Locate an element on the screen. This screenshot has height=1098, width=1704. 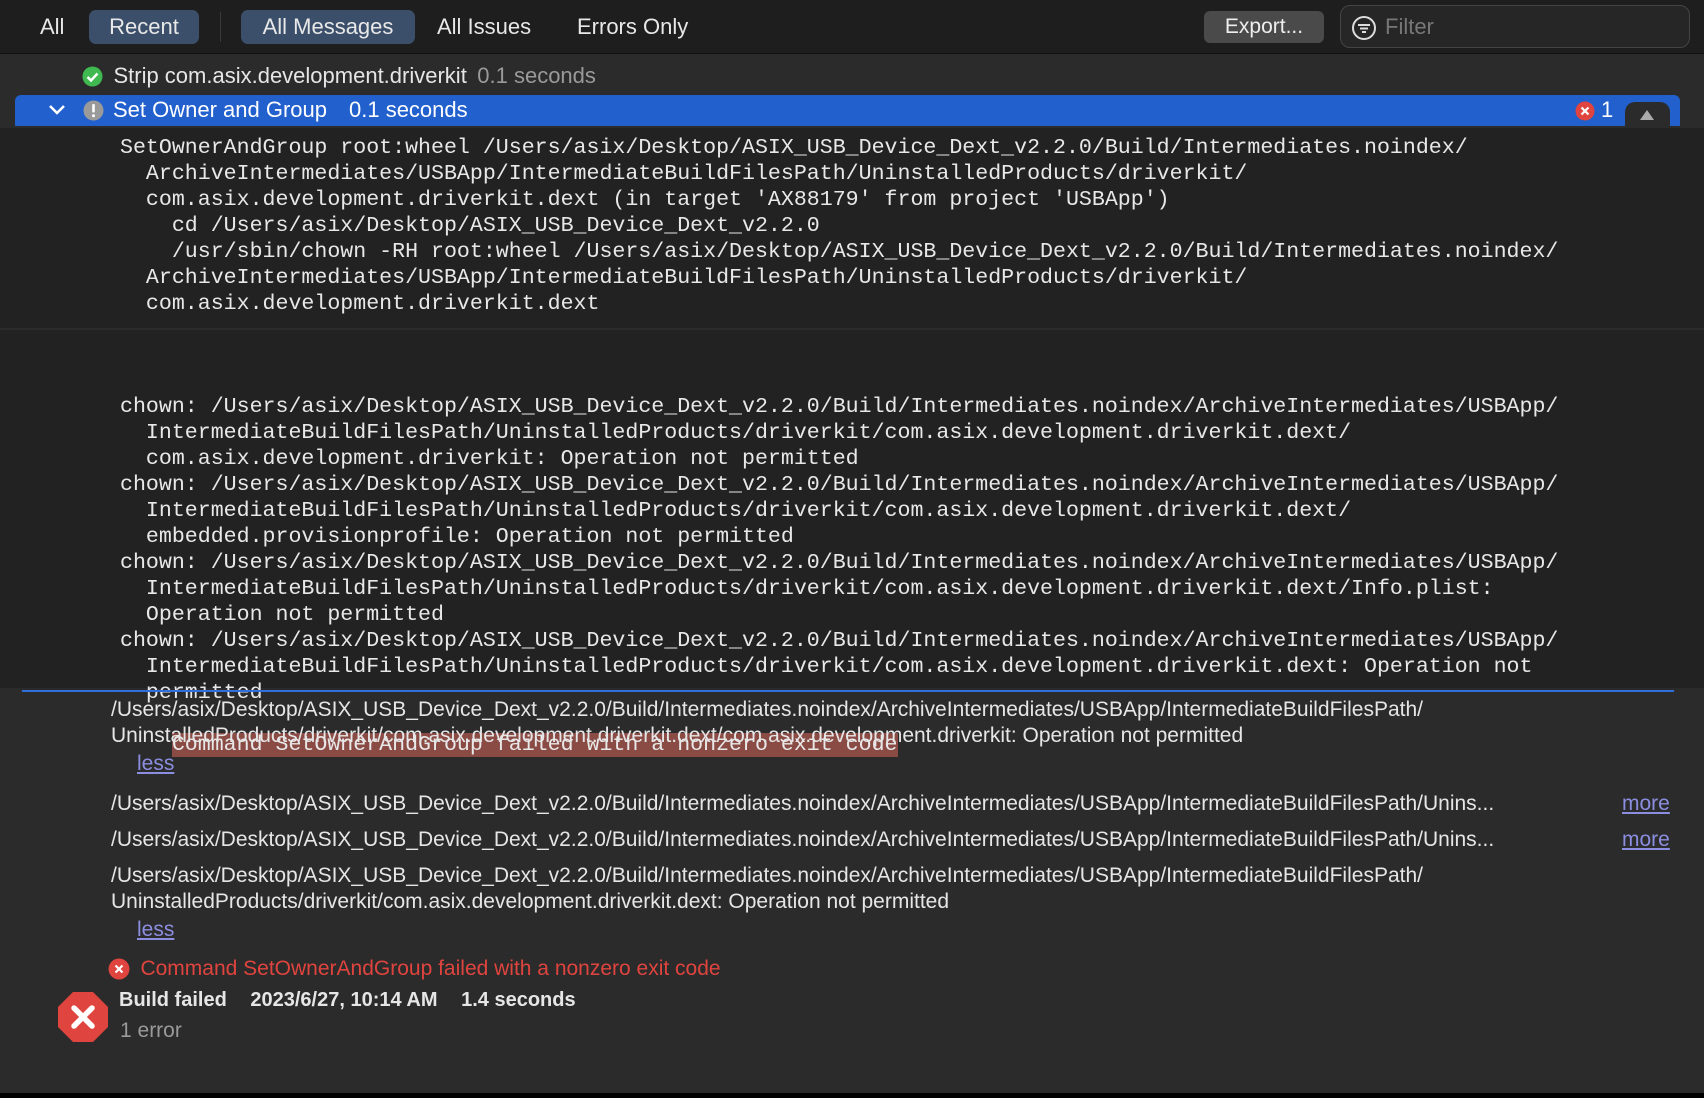
error-icon is located at coordinates (119, 969).